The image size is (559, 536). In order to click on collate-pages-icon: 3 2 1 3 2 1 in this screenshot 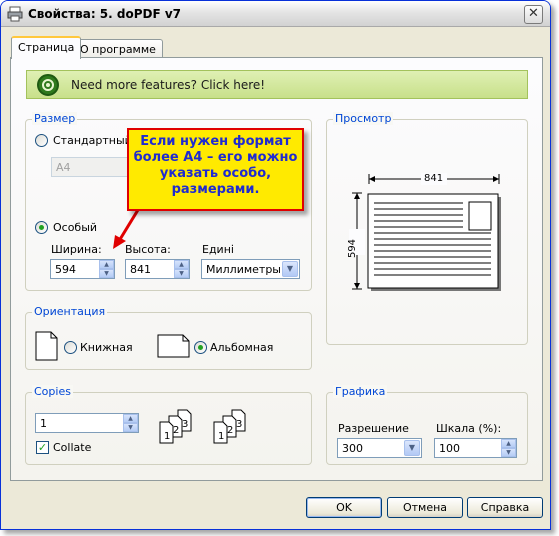, I will do `click(202, 426)`.